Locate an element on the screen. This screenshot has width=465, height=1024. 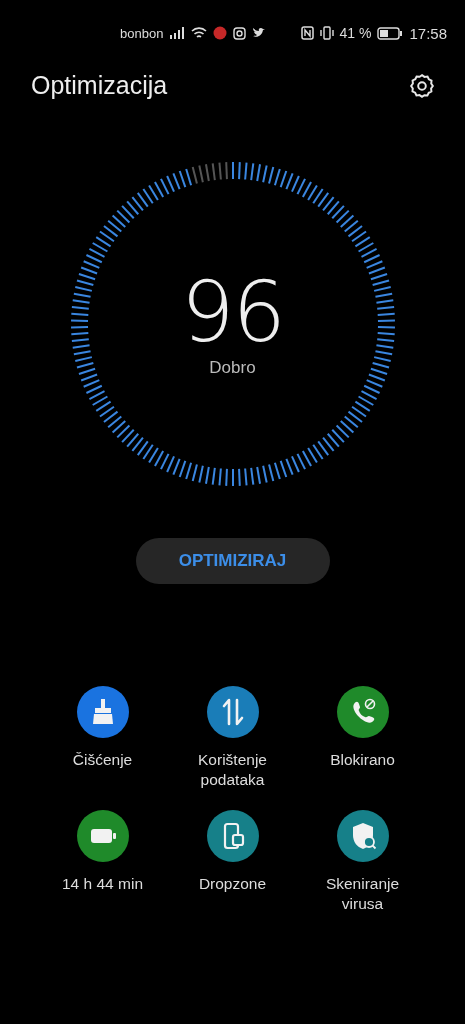
tile-label: Dropzone is located at coordinates (232, 884).